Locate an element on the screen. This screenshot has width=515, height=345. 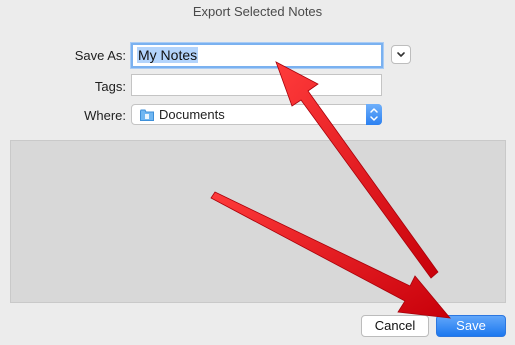
up-down-chevron-icon is located at coordinates (374, 114).